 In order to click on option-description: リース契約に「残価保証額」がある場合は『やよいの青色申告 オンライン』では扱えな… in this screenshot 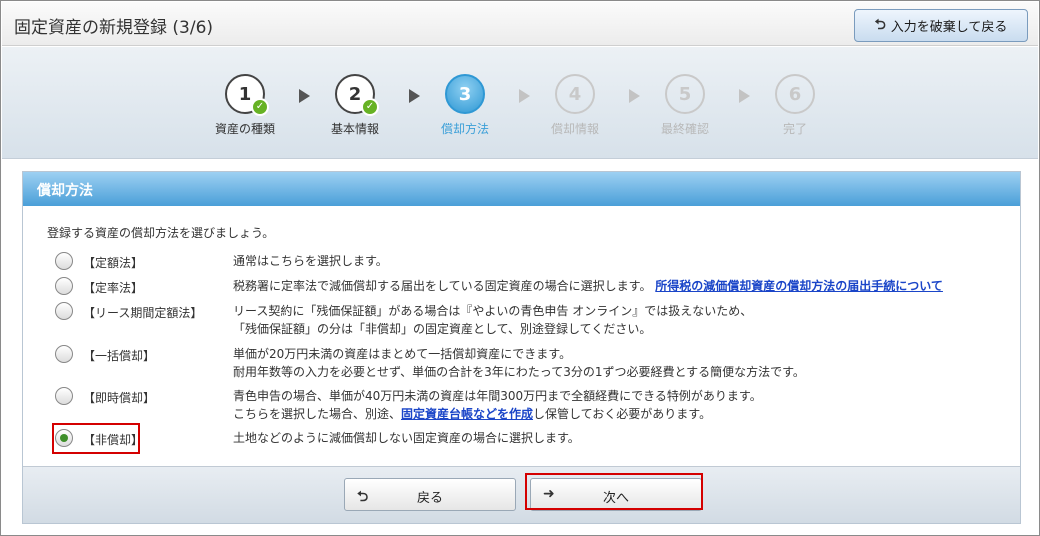, I will do `click(492, 320)`.